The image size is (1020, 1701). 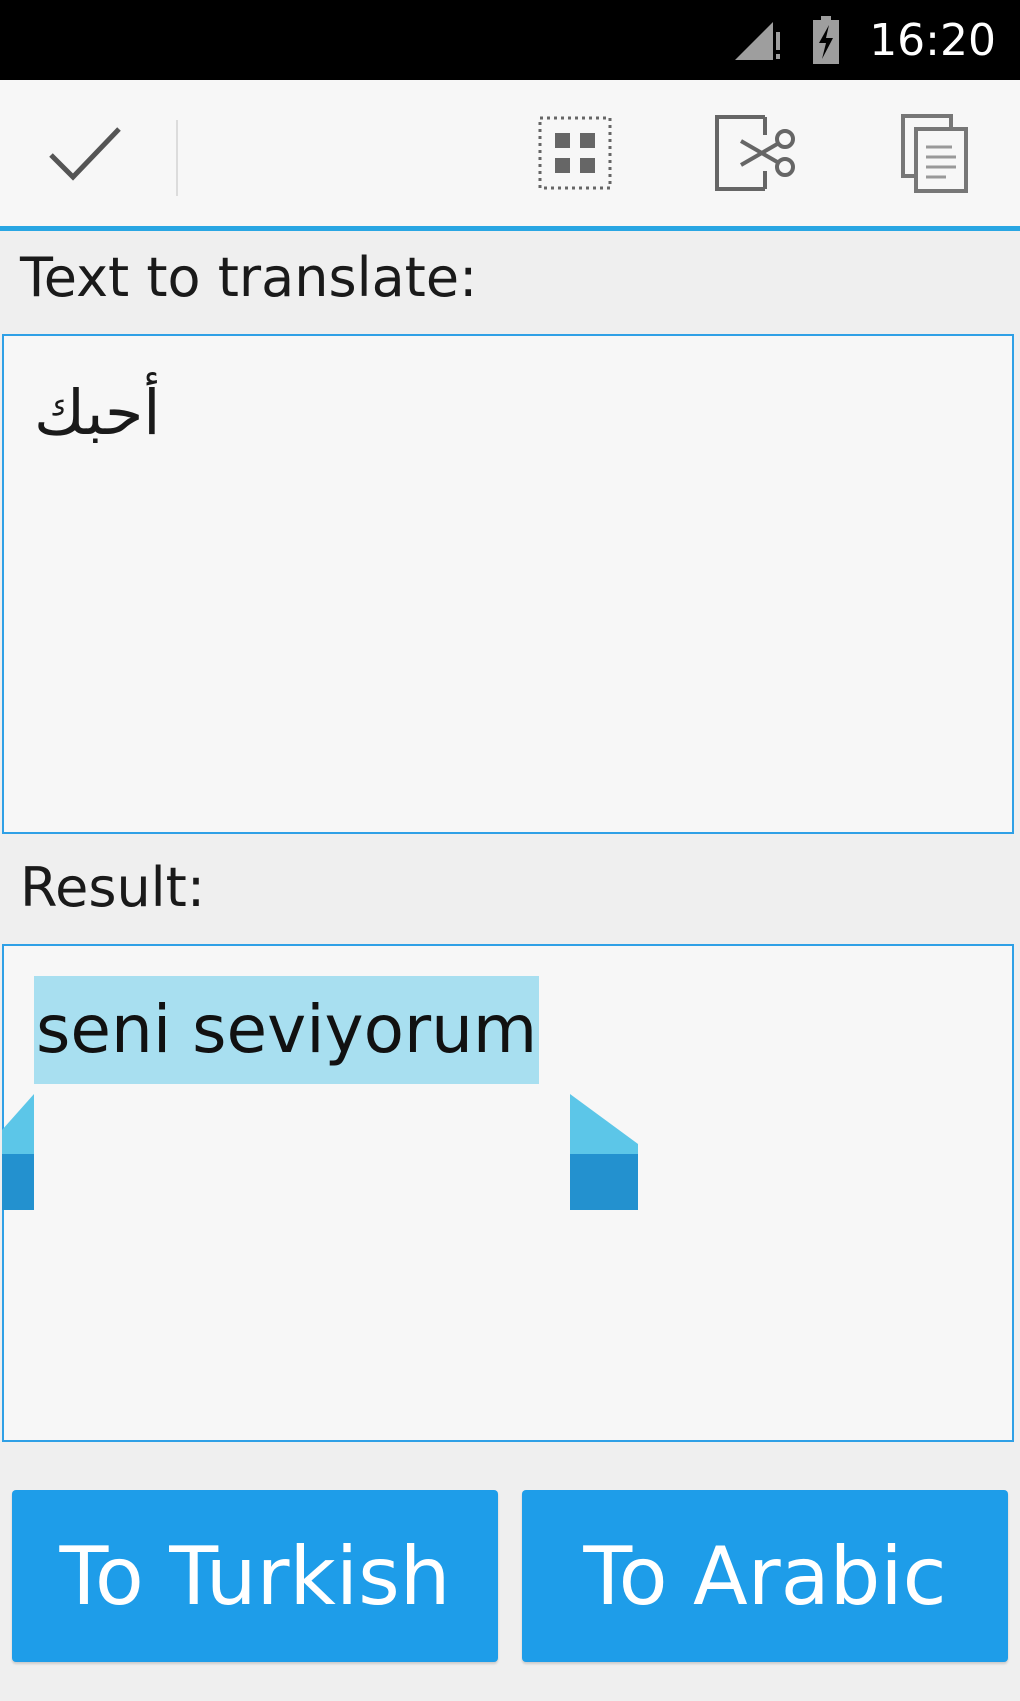 What do you see at coordinates (177, 158) in the screenshot?
I see `action-divider` at bounding box center [177, 158].